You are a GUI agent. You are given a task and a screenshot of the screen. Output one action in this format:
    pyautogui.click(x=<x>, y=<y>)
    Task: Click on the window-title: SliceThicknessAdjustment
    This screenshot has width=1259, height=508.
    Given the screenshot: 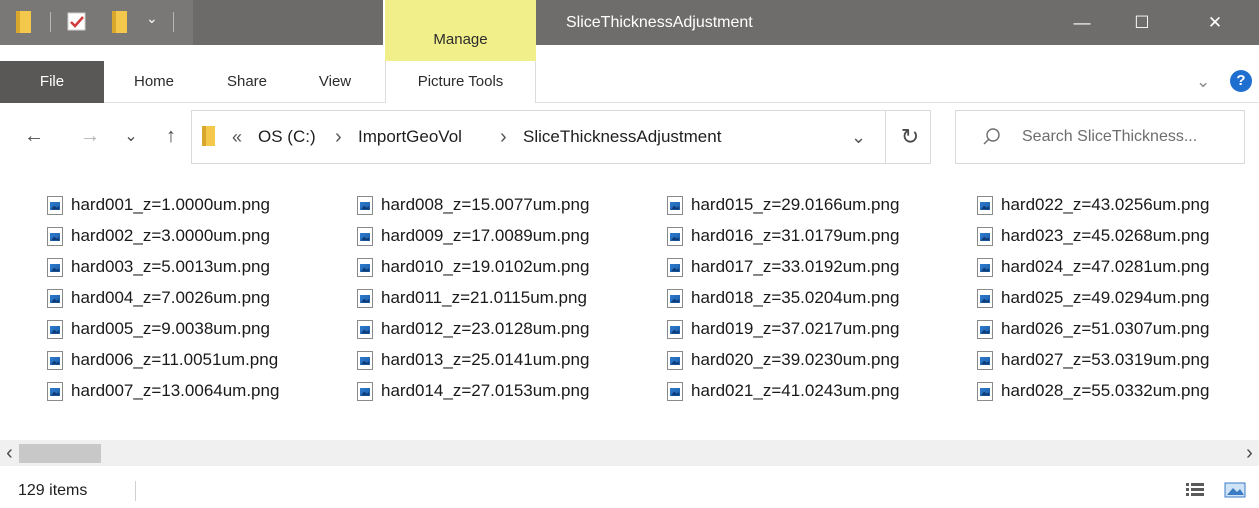 What is the action you would take?
    pyautogui.click(x=659, y=22)
    